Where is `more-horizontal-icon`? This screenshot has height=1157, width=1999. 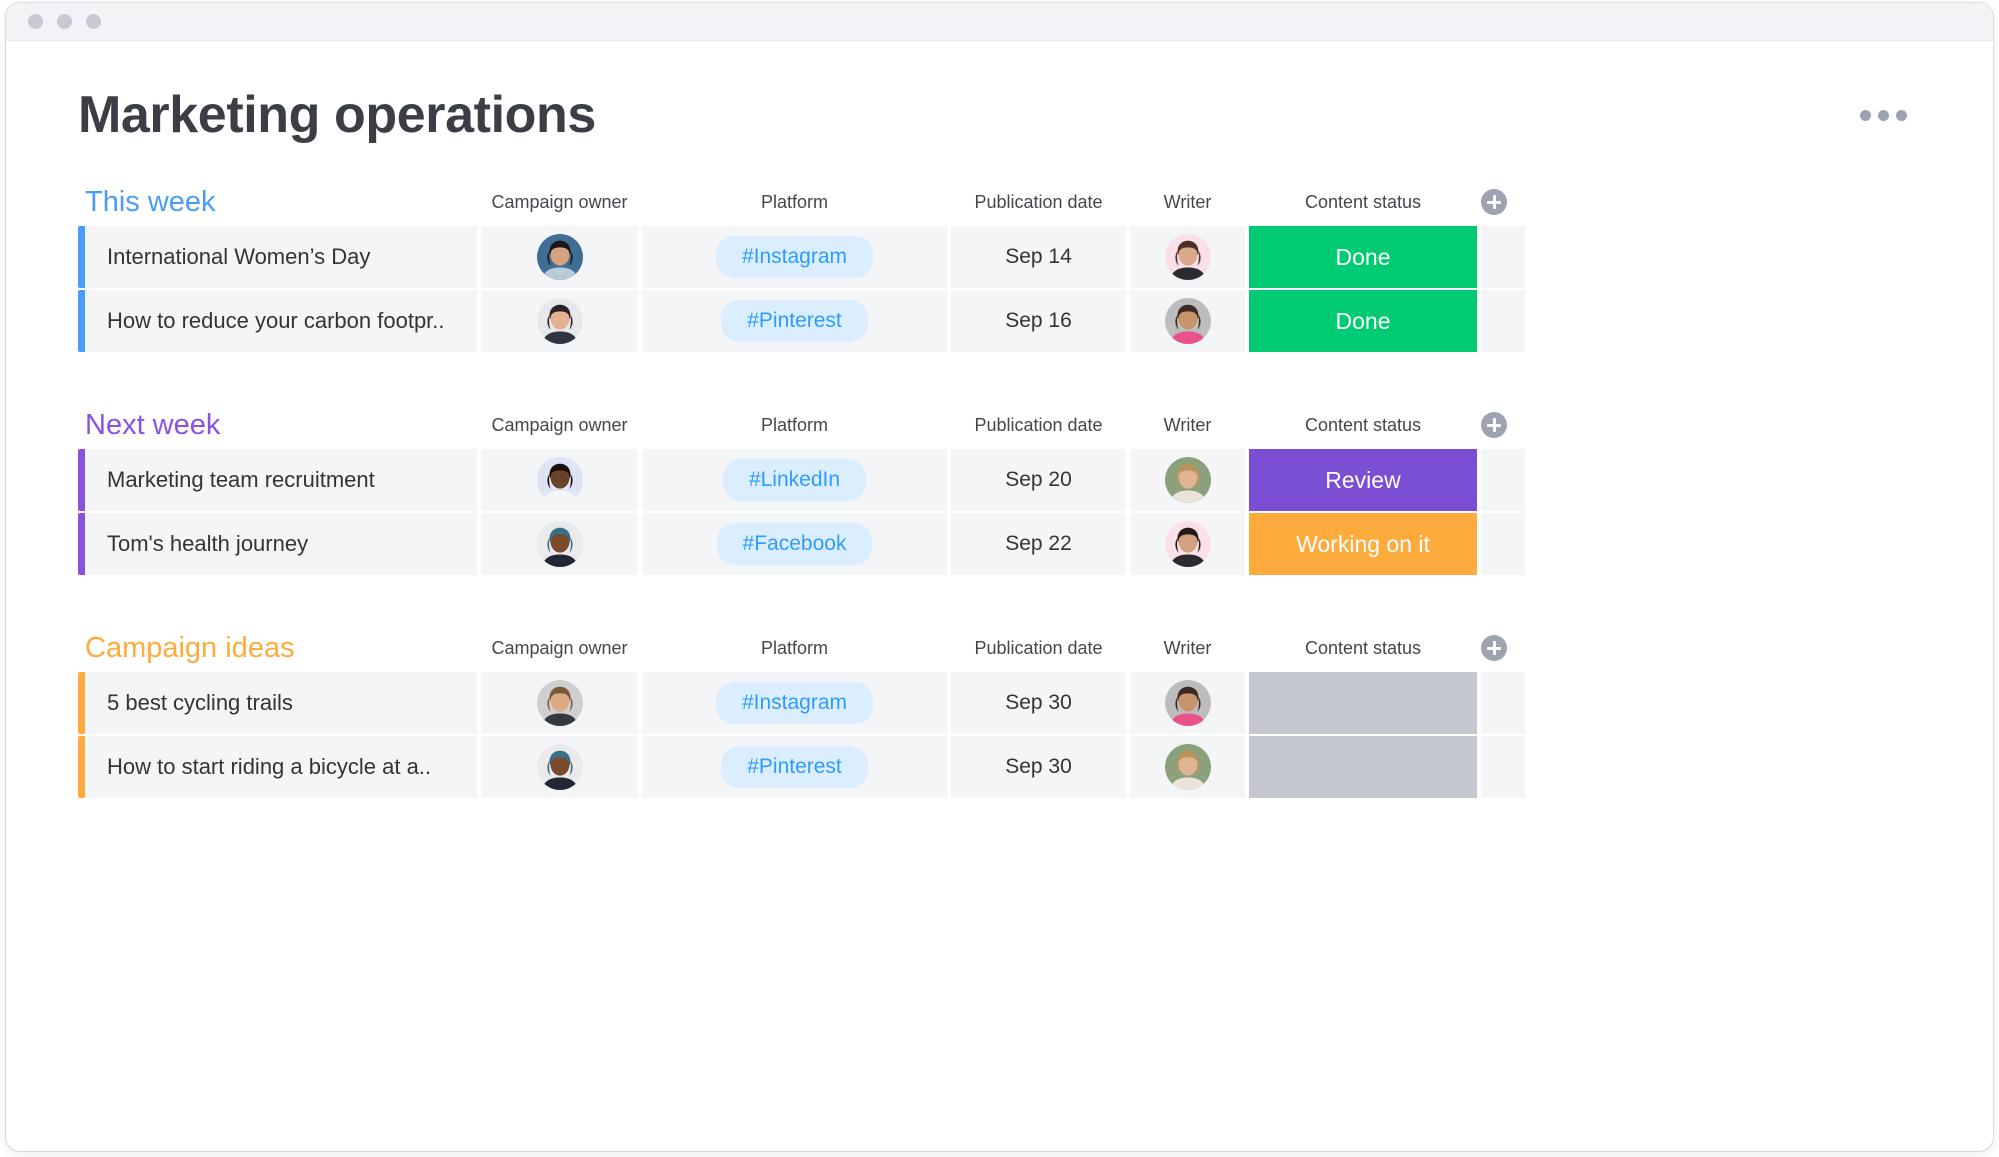 more-horizontal-icon is located at coordinates (1883, 115).